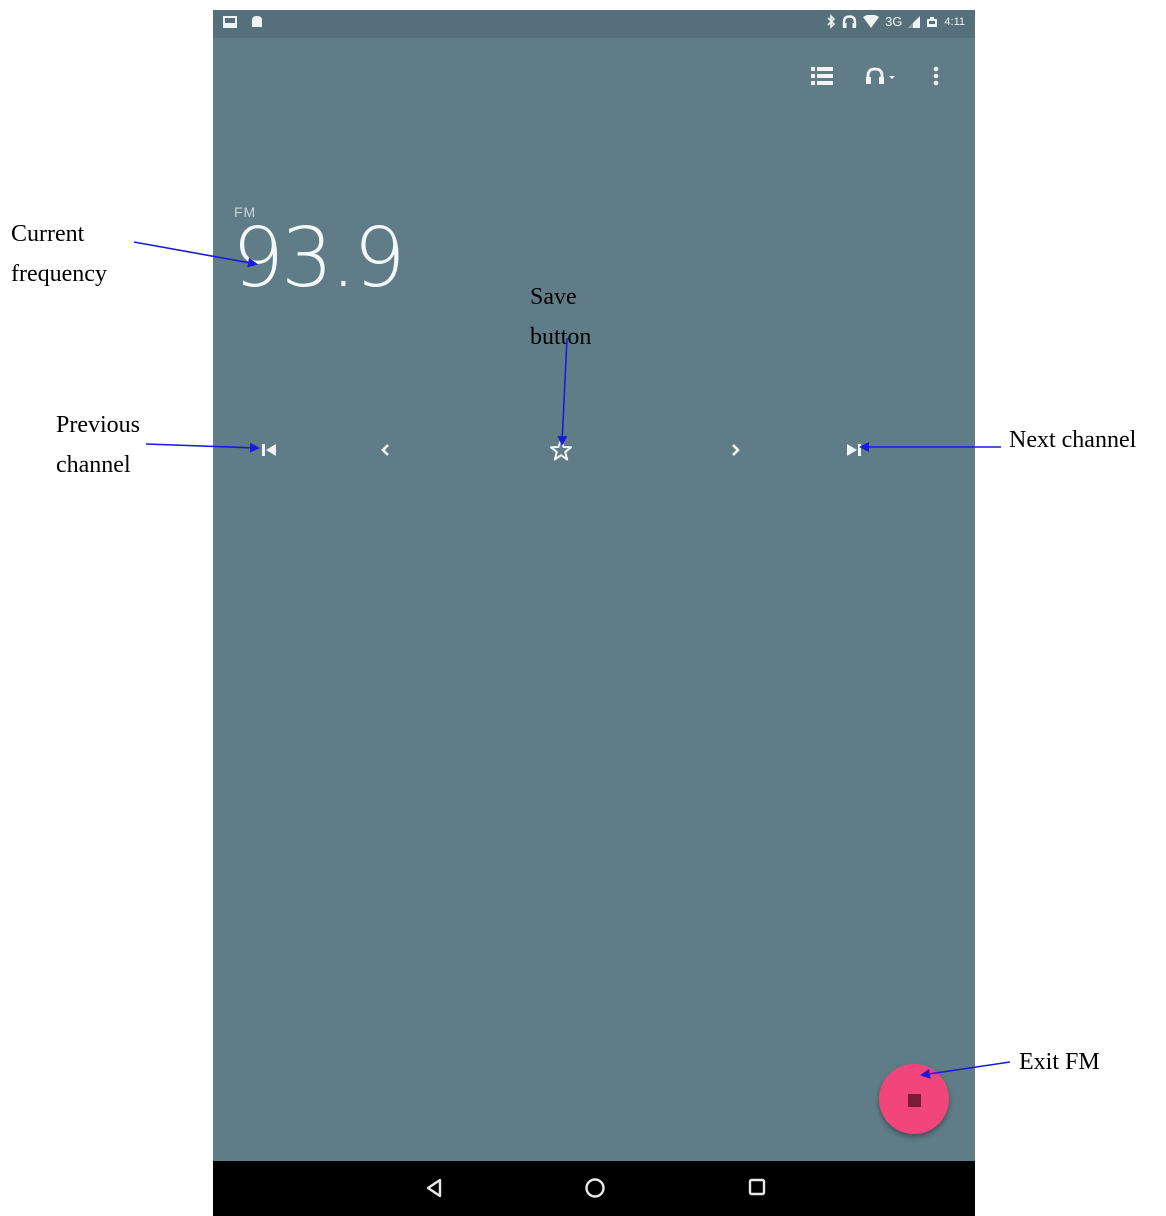 The height and width of the screenshot is (1216, 1166). What do you see at coordinates (849, 21) in the screenshot?
I see `headphones-icon` at bounding box center [849, 21].